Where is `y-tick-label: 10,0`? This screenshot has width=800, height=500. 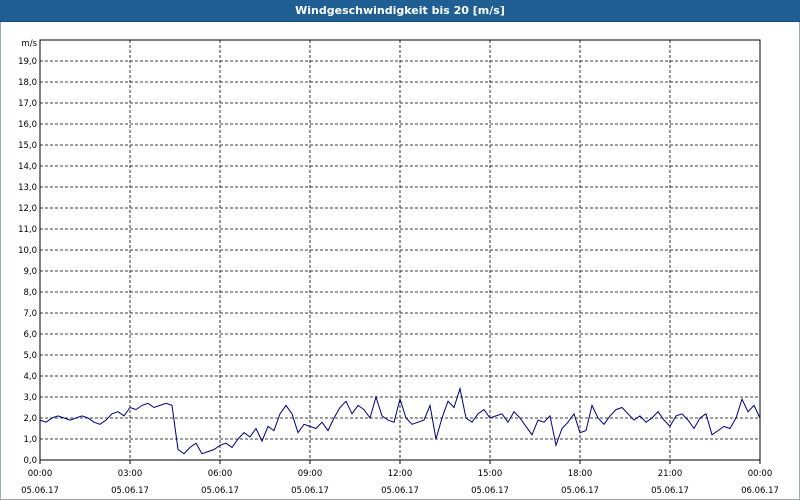
y-tick-label: 10,0 is located at coordinates (27, 251).